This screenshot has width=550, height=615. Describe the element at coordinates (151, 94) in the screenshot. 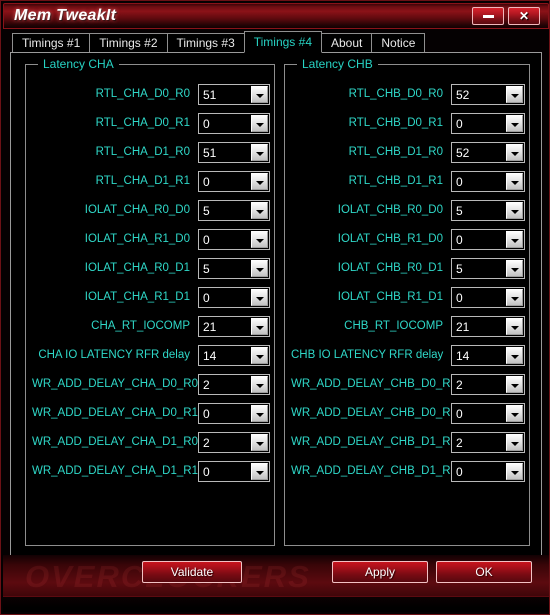

I see `field-row: RTL_CHA_D0_R0 51` at that location.